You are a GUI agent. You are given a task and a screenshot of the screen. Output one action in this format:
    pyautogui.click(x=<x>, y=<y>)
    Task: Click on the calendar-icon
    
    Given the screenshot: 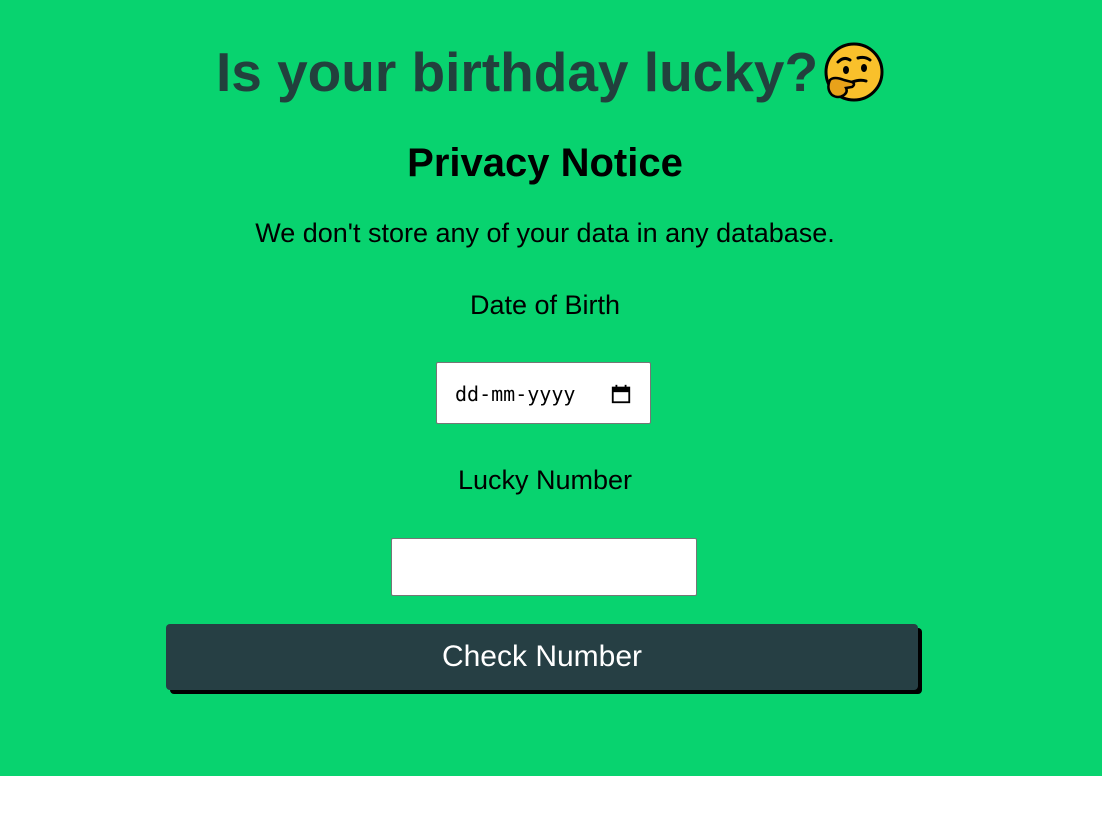 What is the action you would take?
    pyautogui.click(x=621, y=394)
    